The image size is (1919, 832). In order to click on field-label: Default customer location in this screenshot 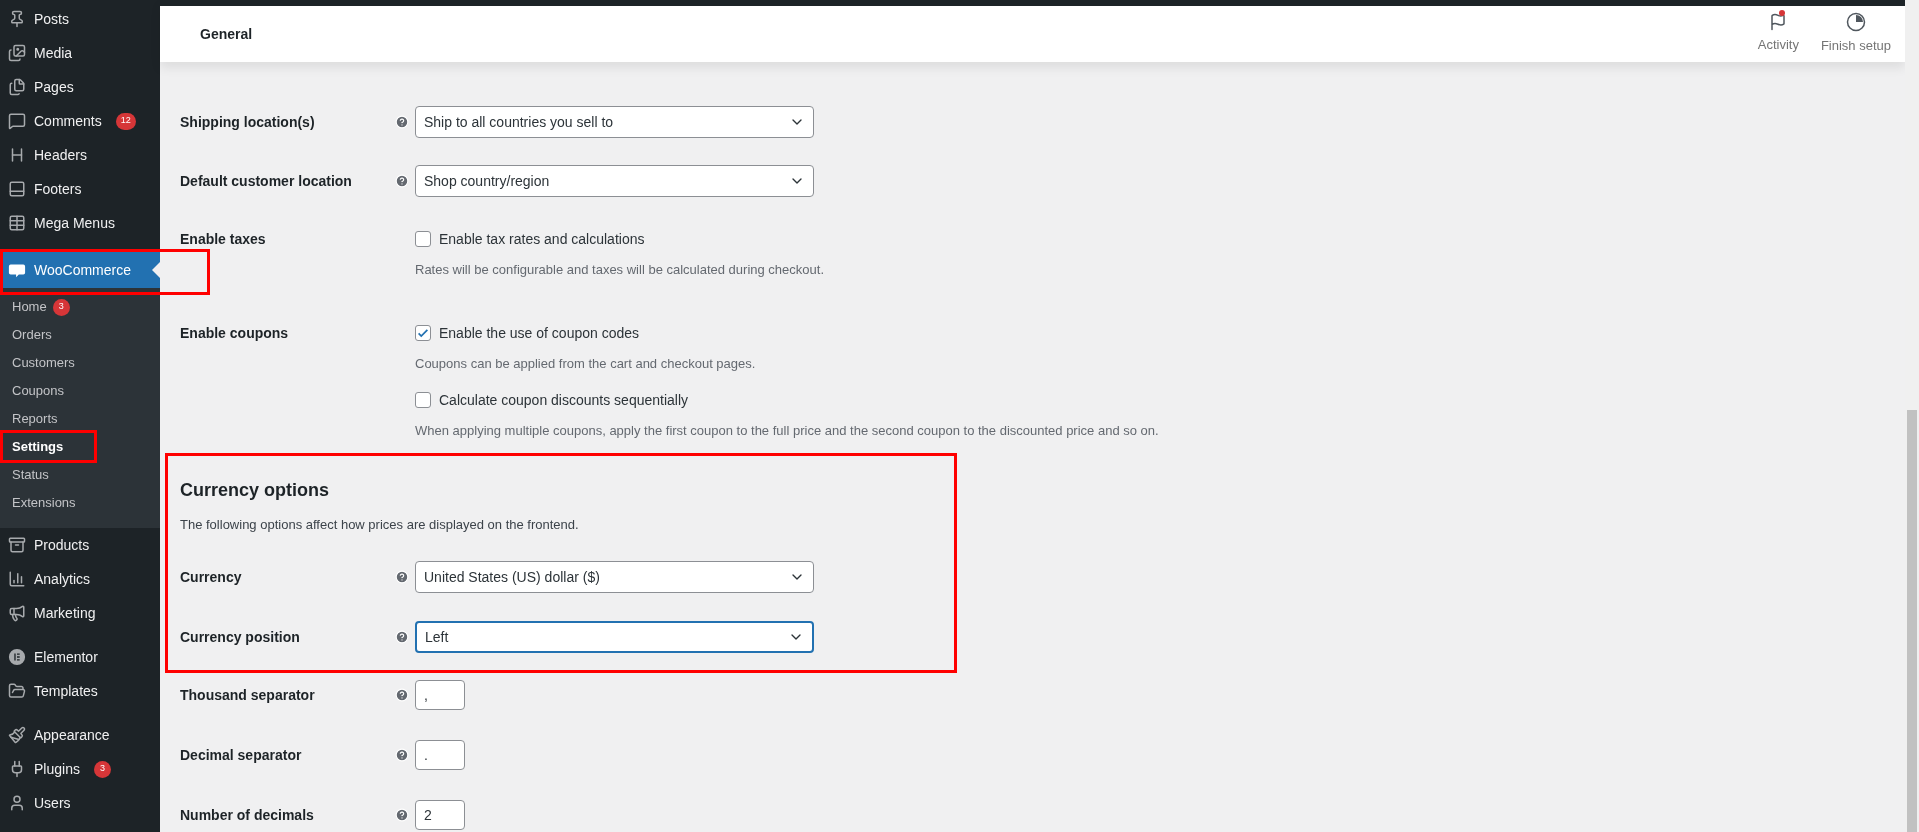, I will do `click(266, 181)`.